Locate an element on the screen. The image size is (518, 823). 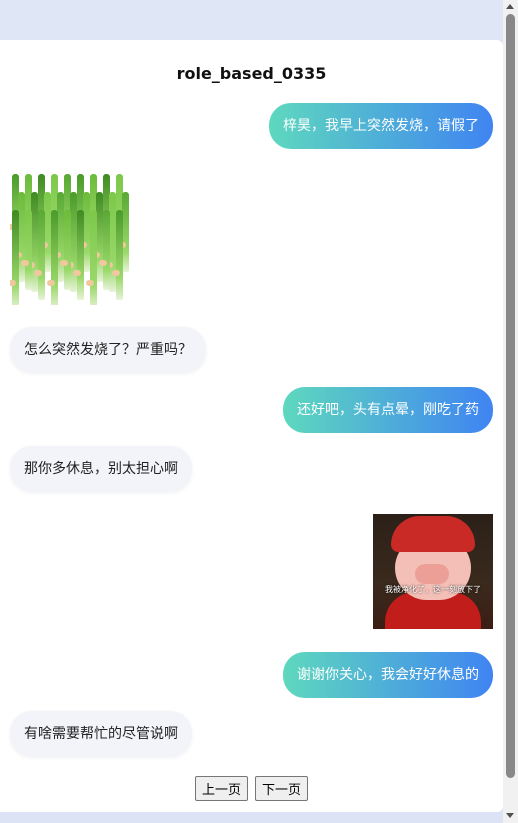
pig-hat is located at coordinates (433, 534).